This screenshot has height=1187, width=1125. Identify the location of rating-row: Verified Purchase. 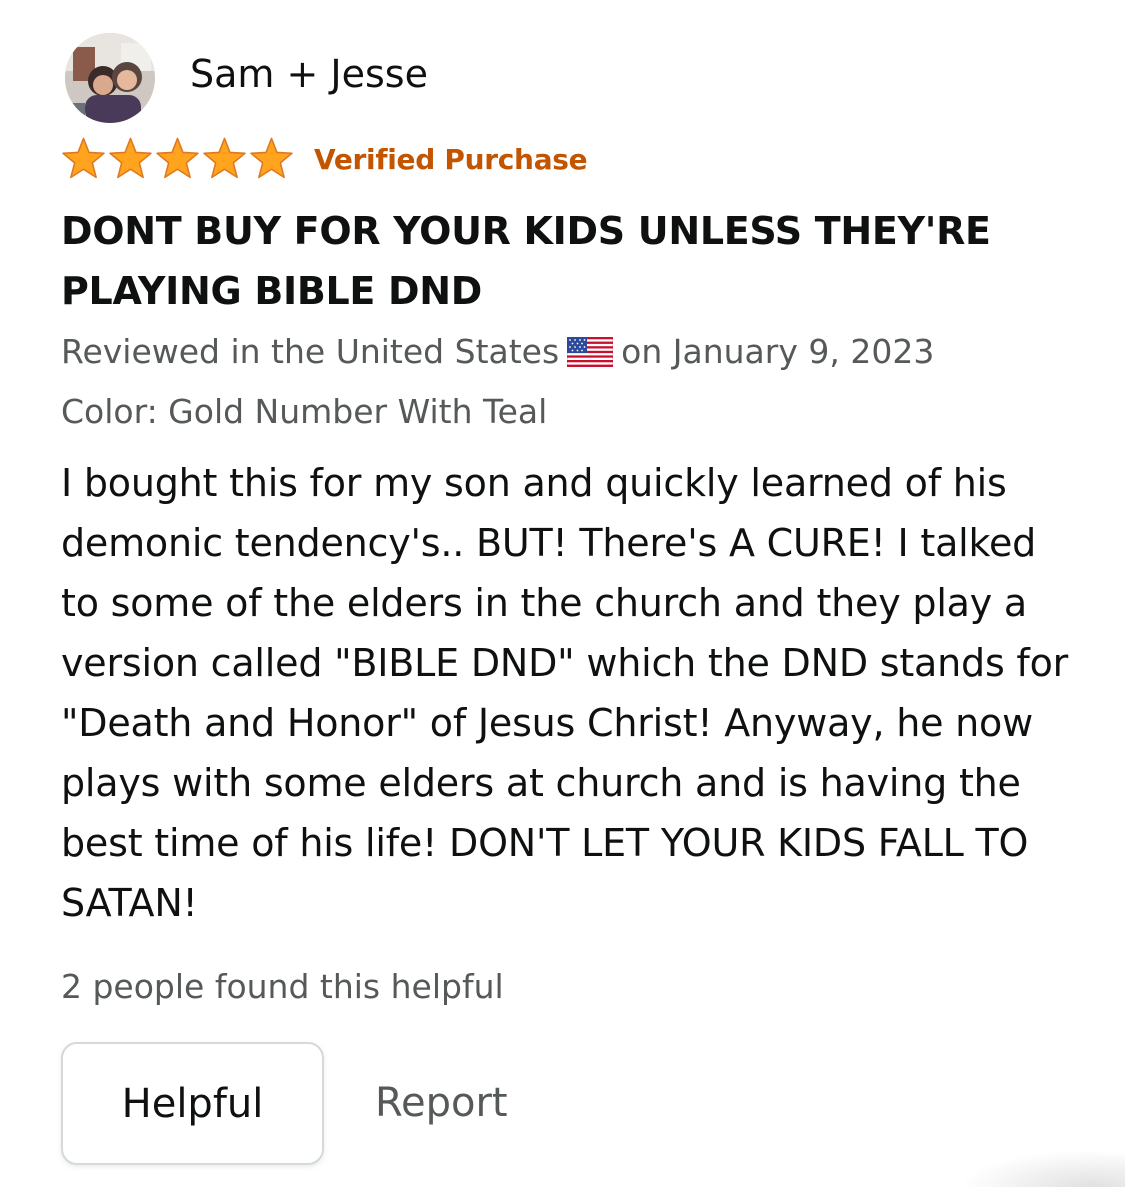
(324, 159).